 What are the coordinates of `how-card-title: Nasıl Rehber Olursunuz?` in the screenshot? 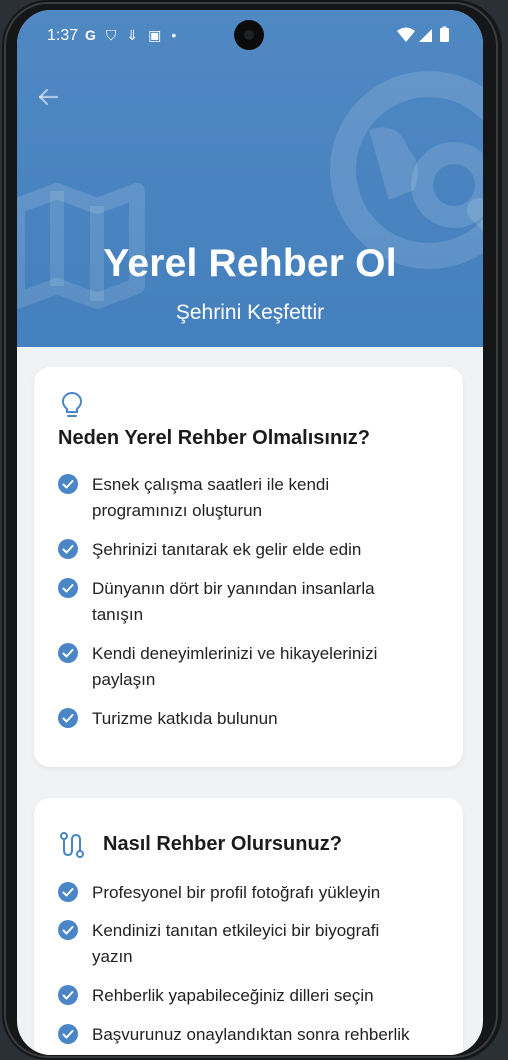 It's located at (222, 844).